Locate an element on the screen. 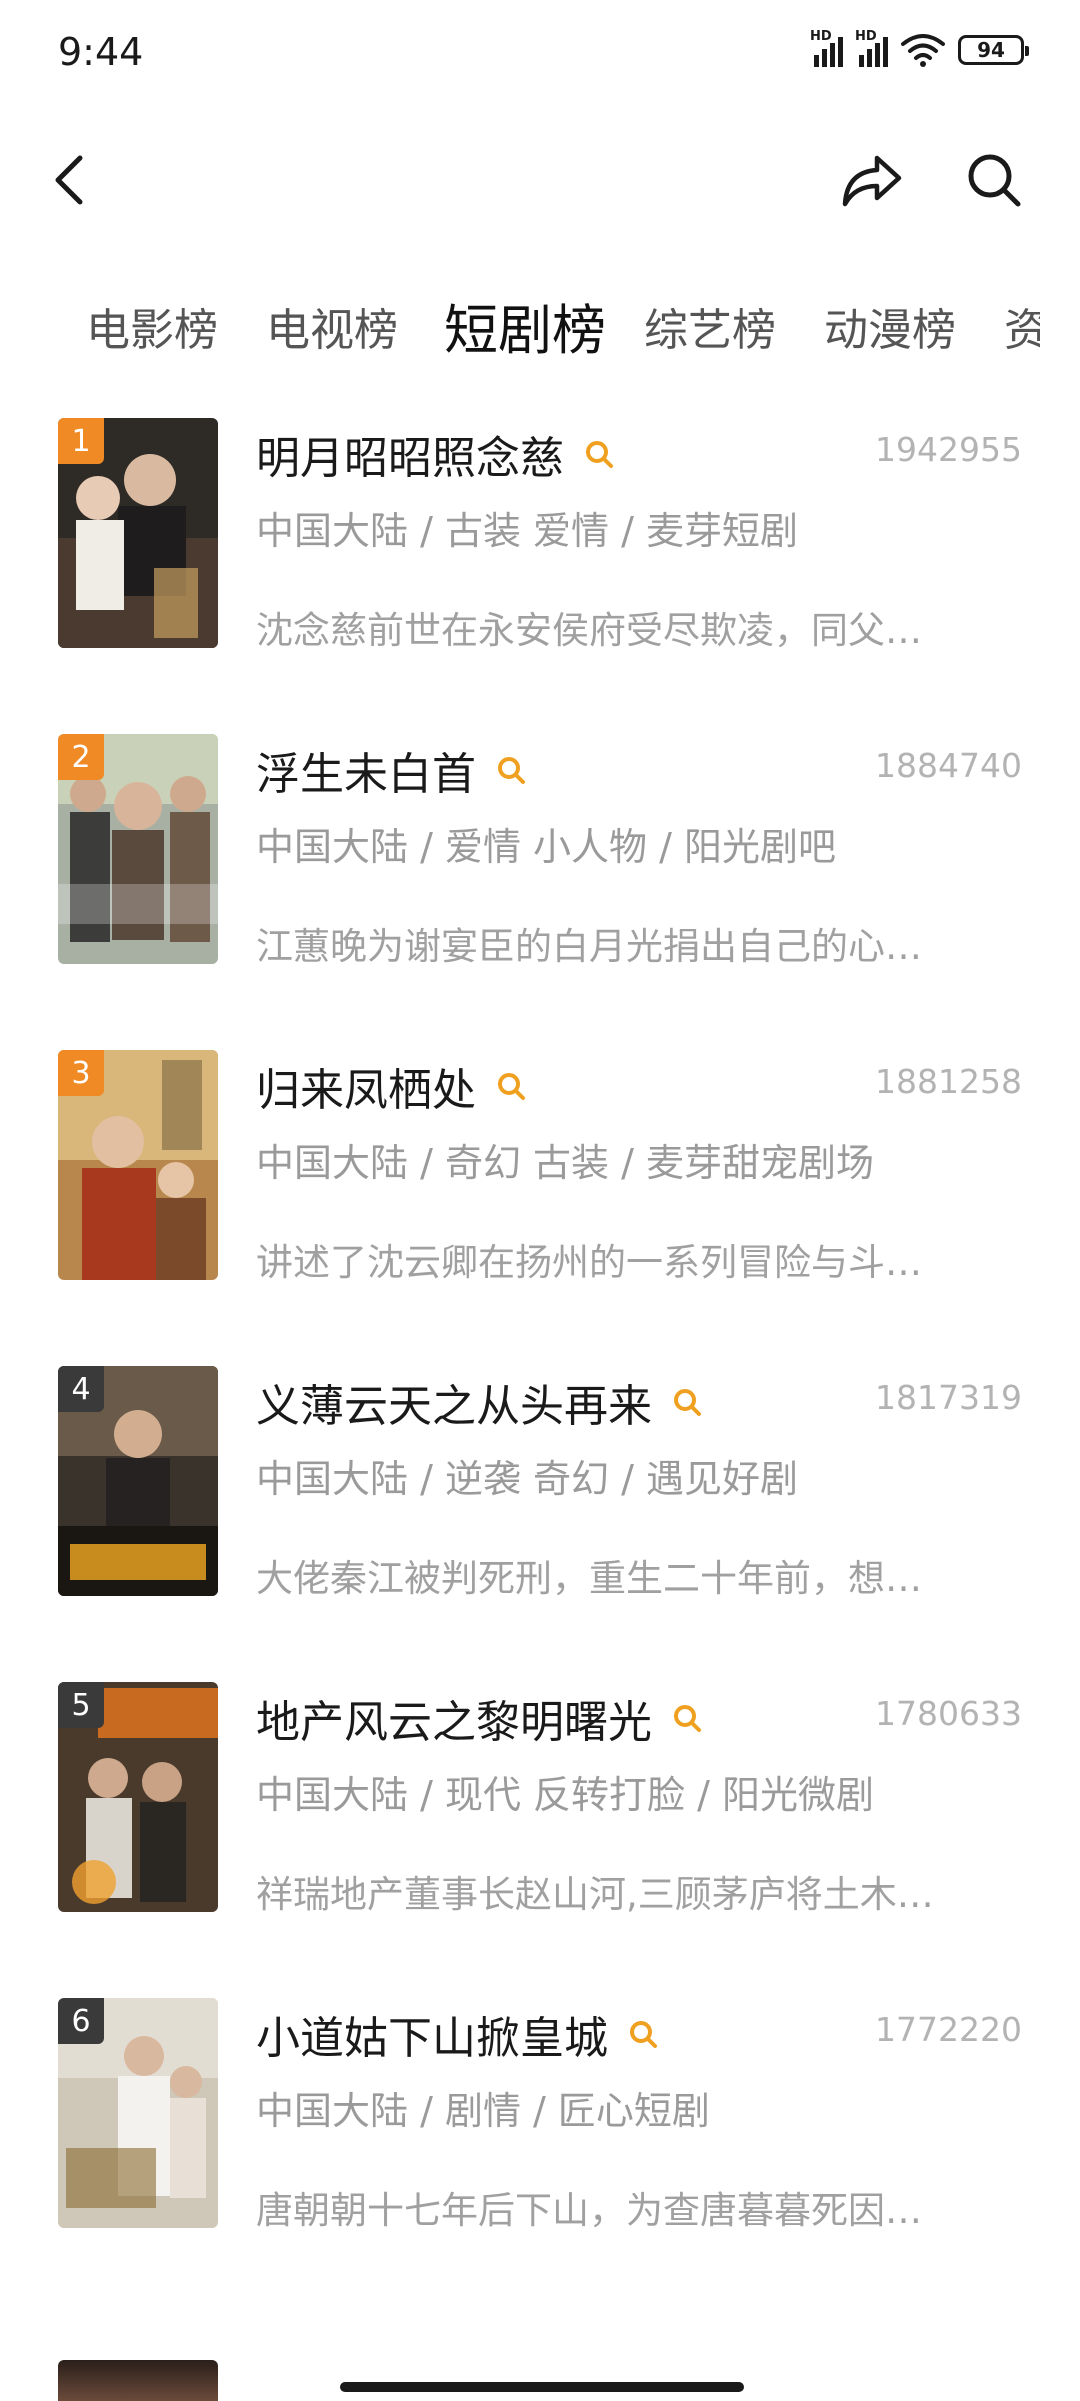 The image size is (1080, 2401). popularity-score: 1884740 is located at coordinates (948, 765).